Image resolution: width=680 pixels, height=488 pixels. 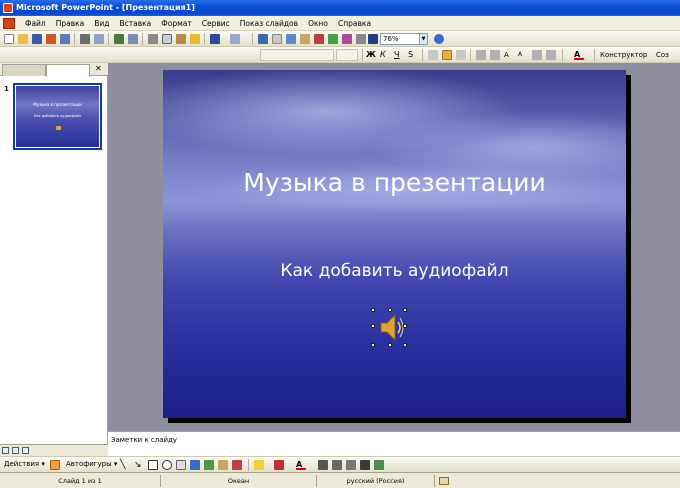 What do you see at coordinates (55, 465) in the screenshot?
I see `select-objects-icon` at bounding box center [55, 465].